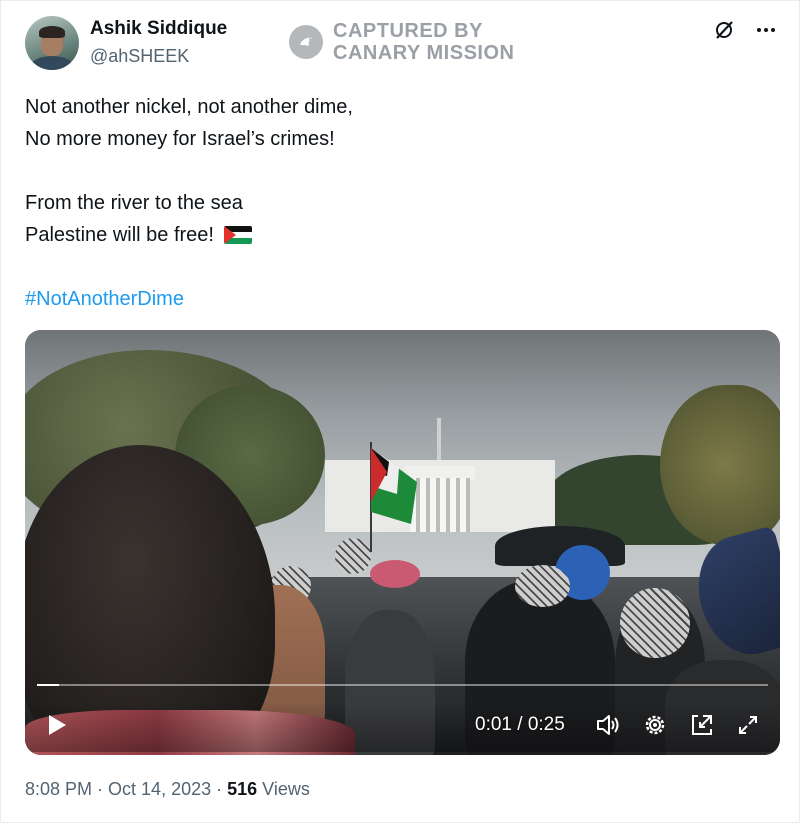 Image resolution: width=800 pixels, height=823 pixels. Describe the element at coordinates (158, 29) in the screenshot. I see `author-display-name: Ashik Siddique` at that location.